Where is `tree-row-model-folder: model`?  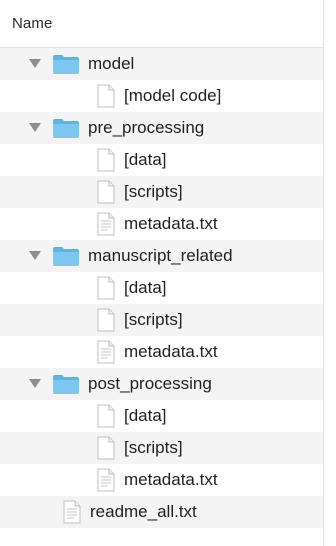 tree-row-model-folder: model is located at coordinates (161, 64).